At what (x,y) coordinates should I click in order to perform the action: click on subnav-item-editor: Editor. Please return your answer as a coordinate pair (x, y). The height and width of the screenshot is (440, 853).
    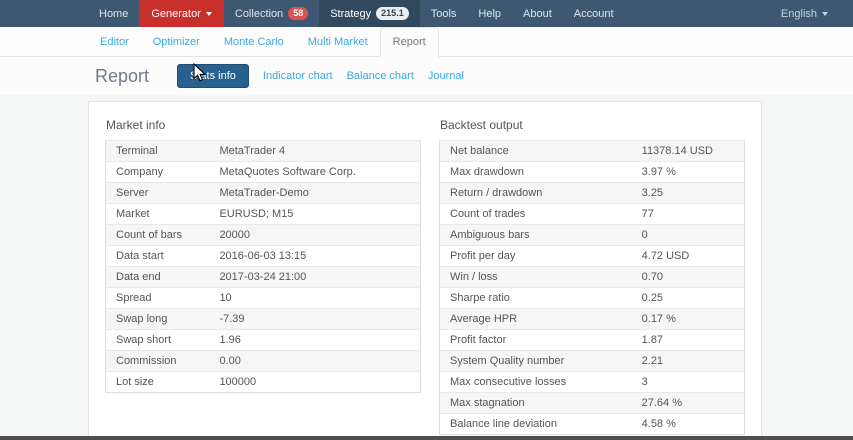
    Looking at the image, I should click on (114, 42).